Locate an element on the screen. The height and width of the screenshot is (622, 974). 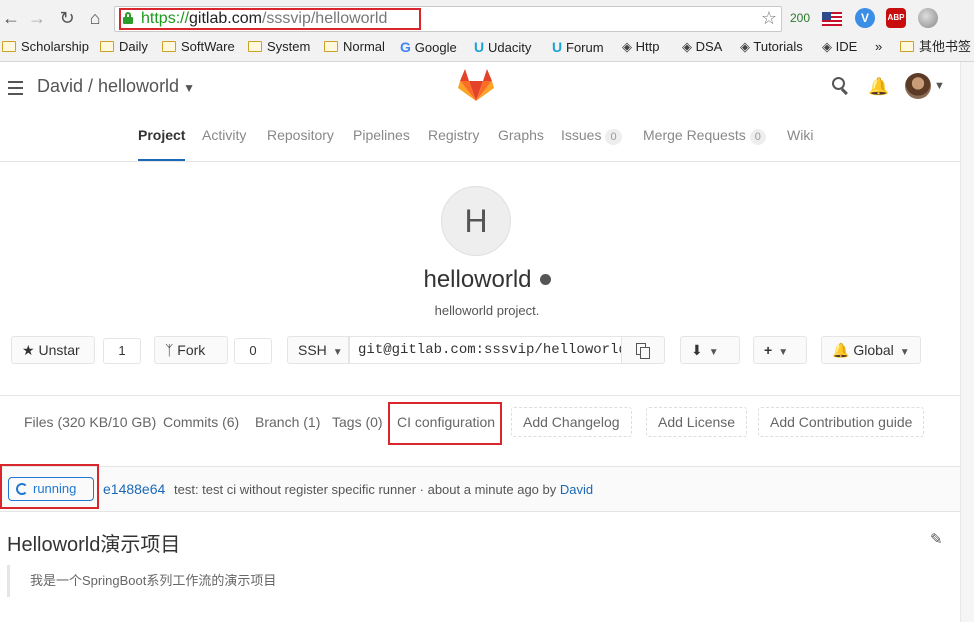
bookmark-tutorials: ◈ Tutorials is located at coordinates (771, 47).